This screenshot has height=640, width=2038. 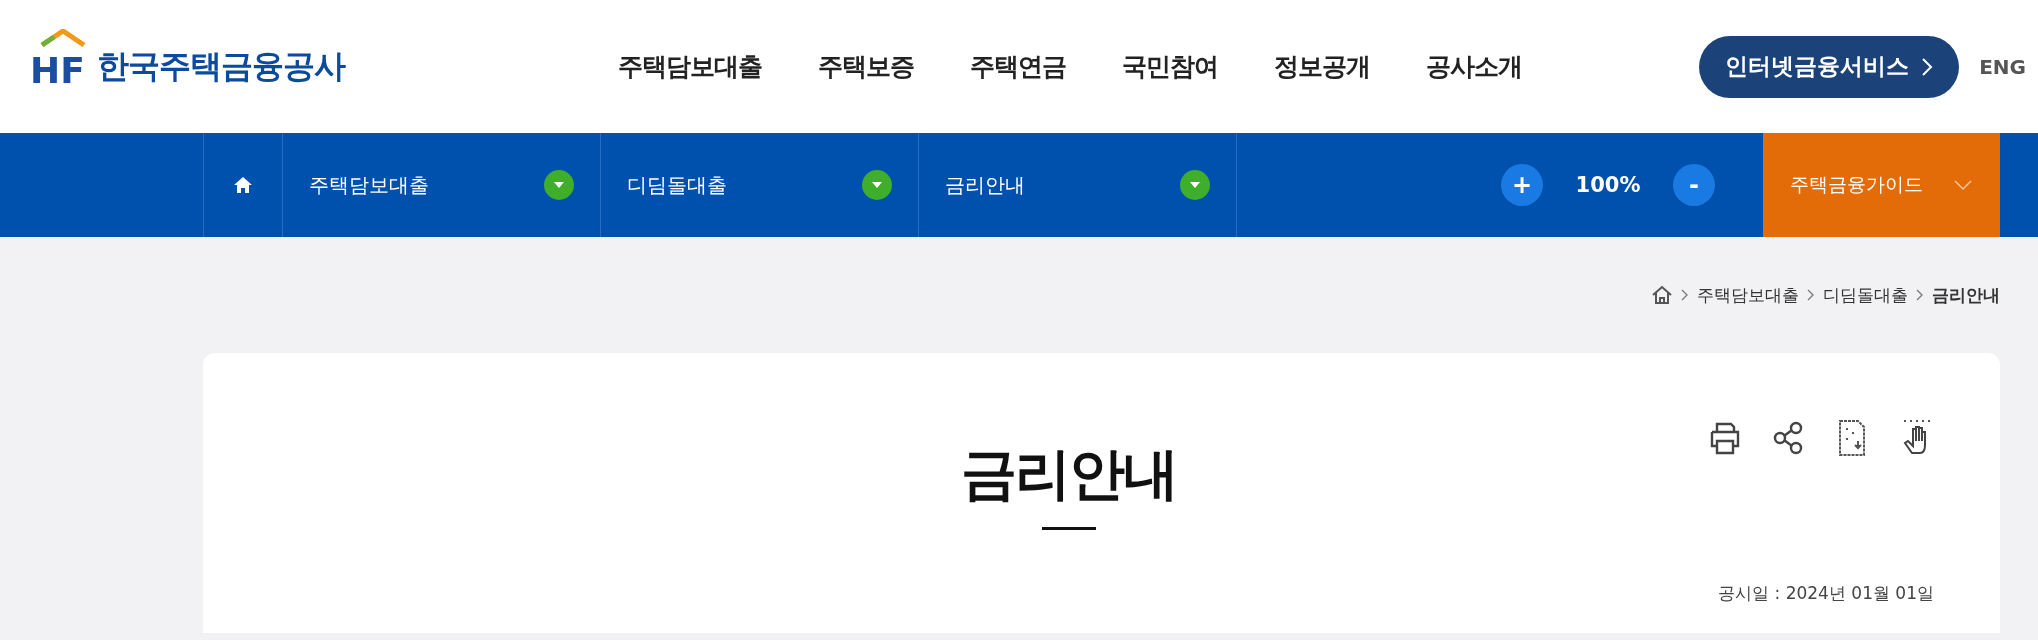 I want to click on breadcrumb-link: 주택담보대출, so click(x=1748, y=295).